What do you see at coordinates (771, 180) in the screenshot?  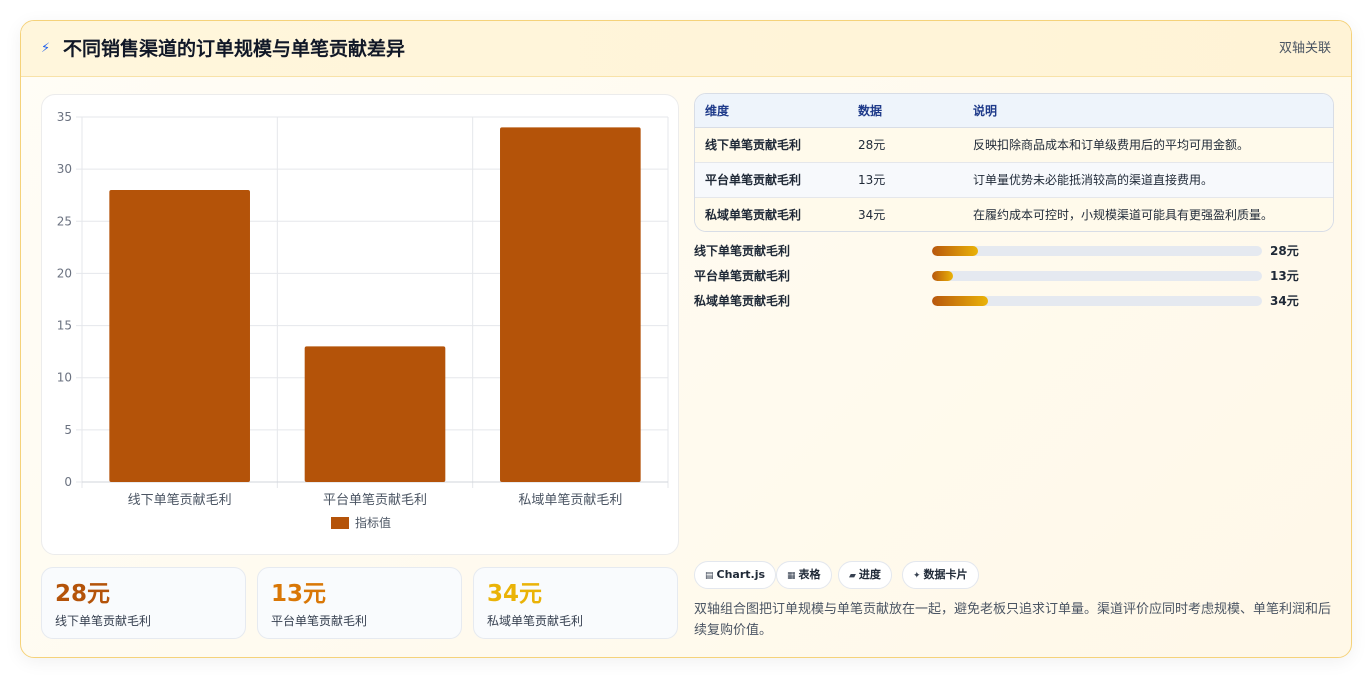 I see `table-cell: 平台单笔贡献毛利` at bounding box center [771, 180].